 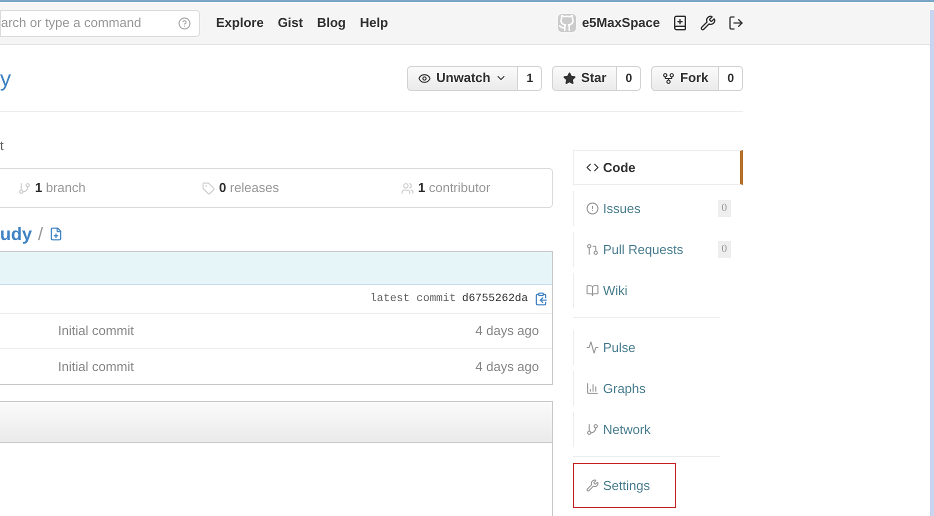 I want to click on avatar-icon, so click(x=567, y=23).